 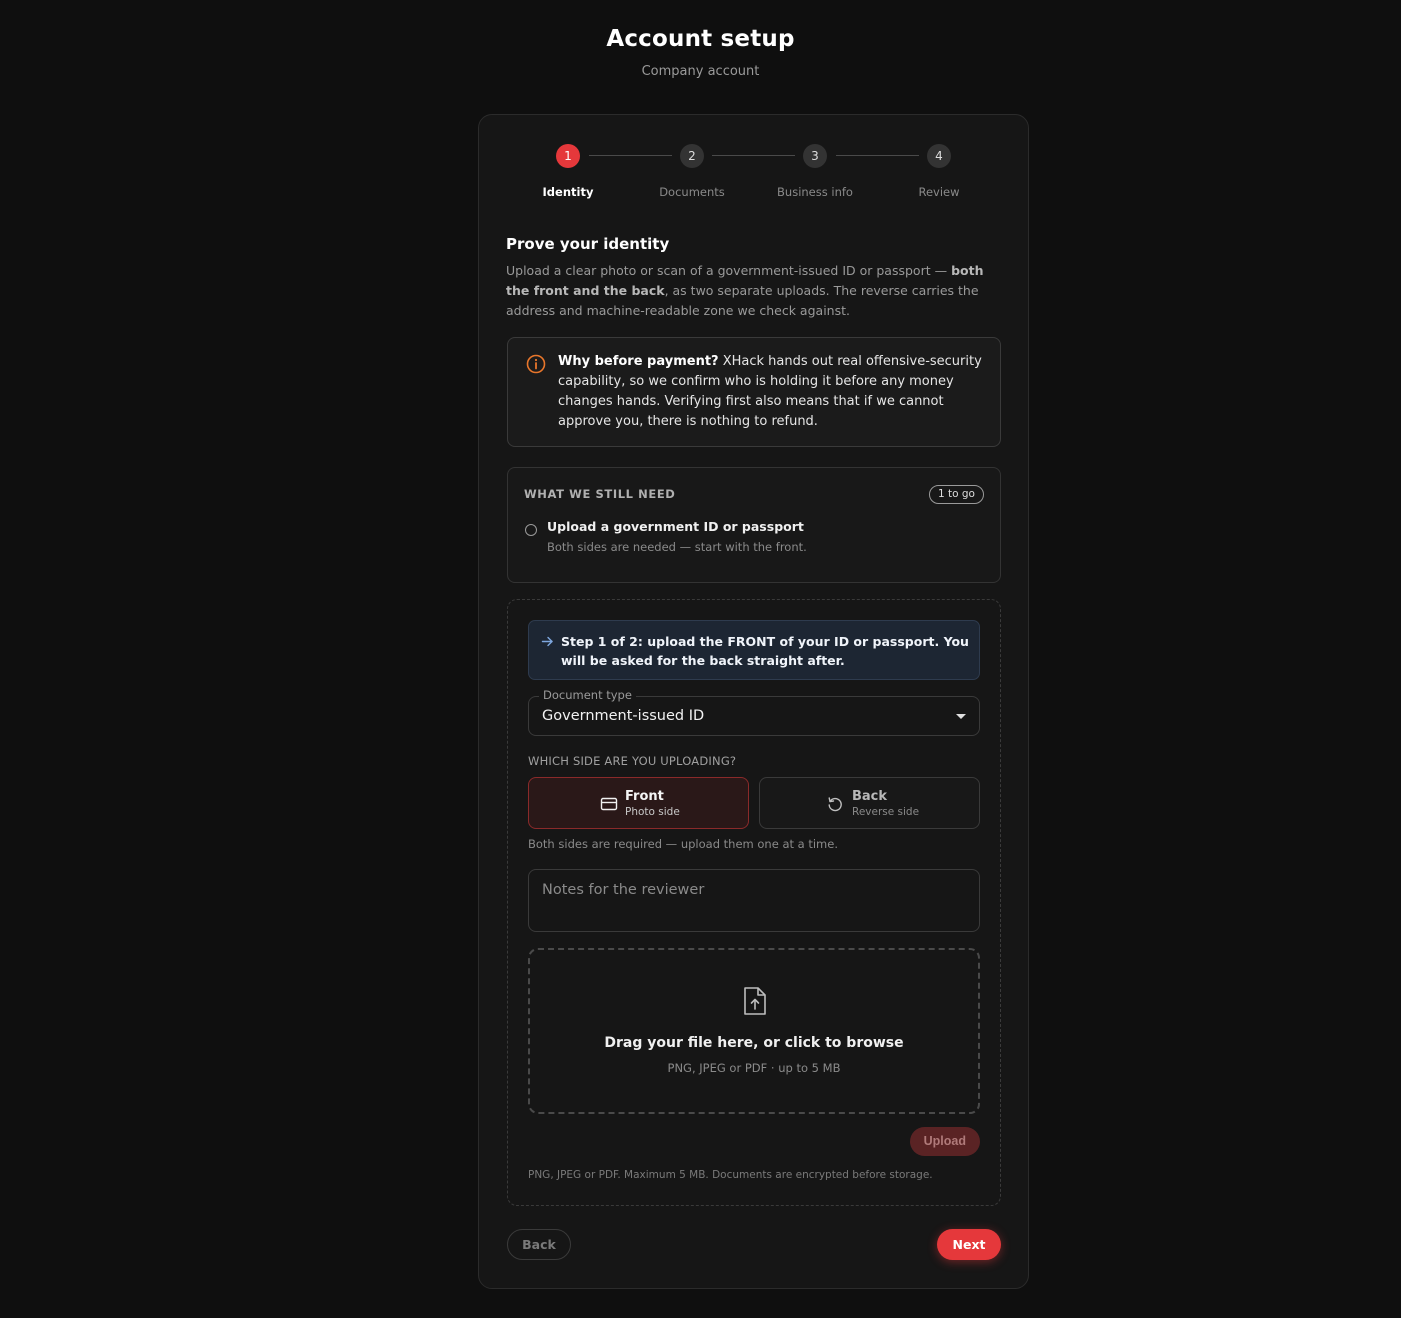 I want to click on arrow-right-icon, so click(x=547, y=641).